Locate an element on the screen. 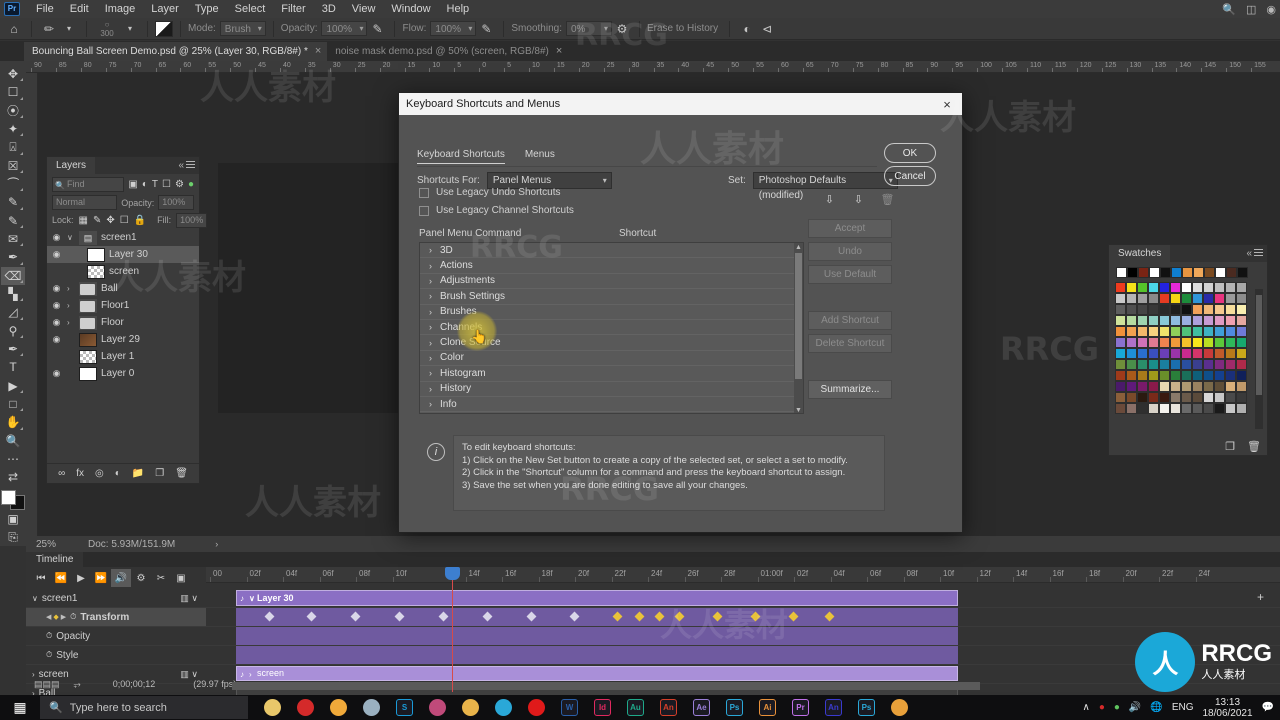  taskbar-search-input: 🔍 Type here to search is located at coordinates (144, 707).